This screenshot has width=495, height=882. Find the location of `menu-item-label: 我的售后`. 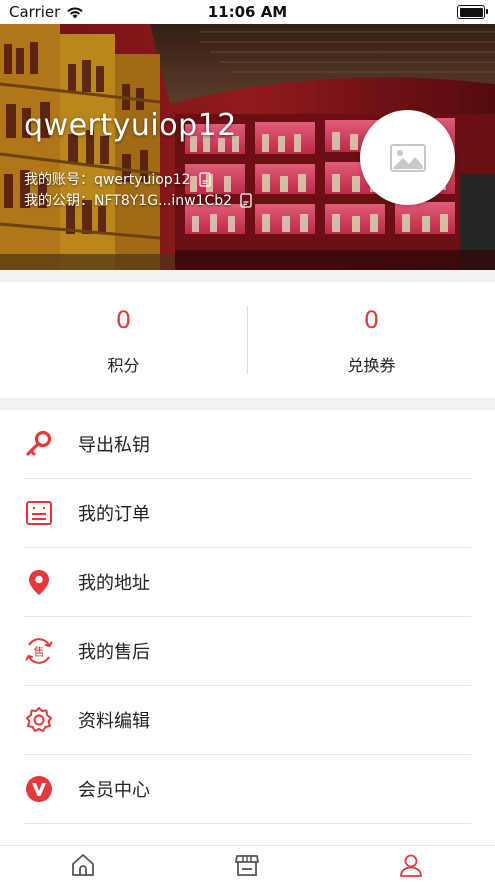

menu-item-label: 我的售后 is located at coordinates (114, 652).